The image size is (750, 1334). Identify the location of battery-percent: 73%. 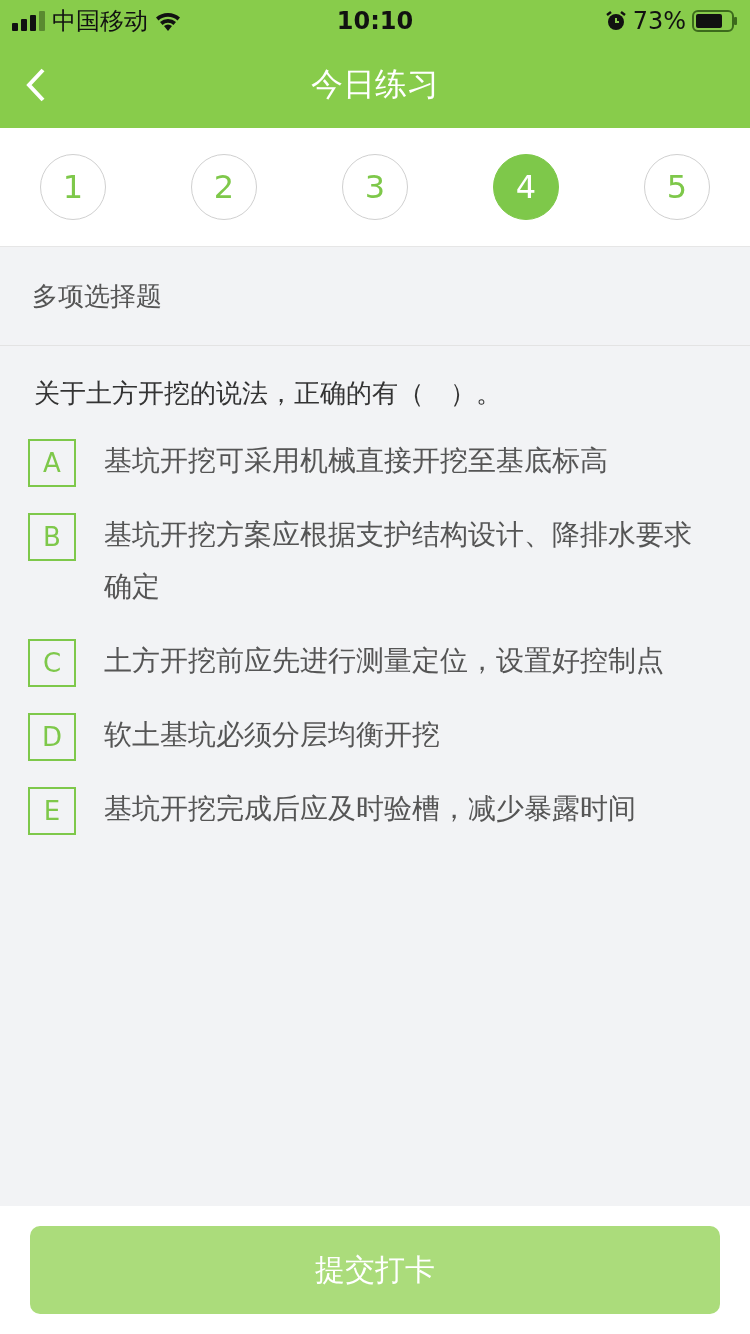
(659, 21).